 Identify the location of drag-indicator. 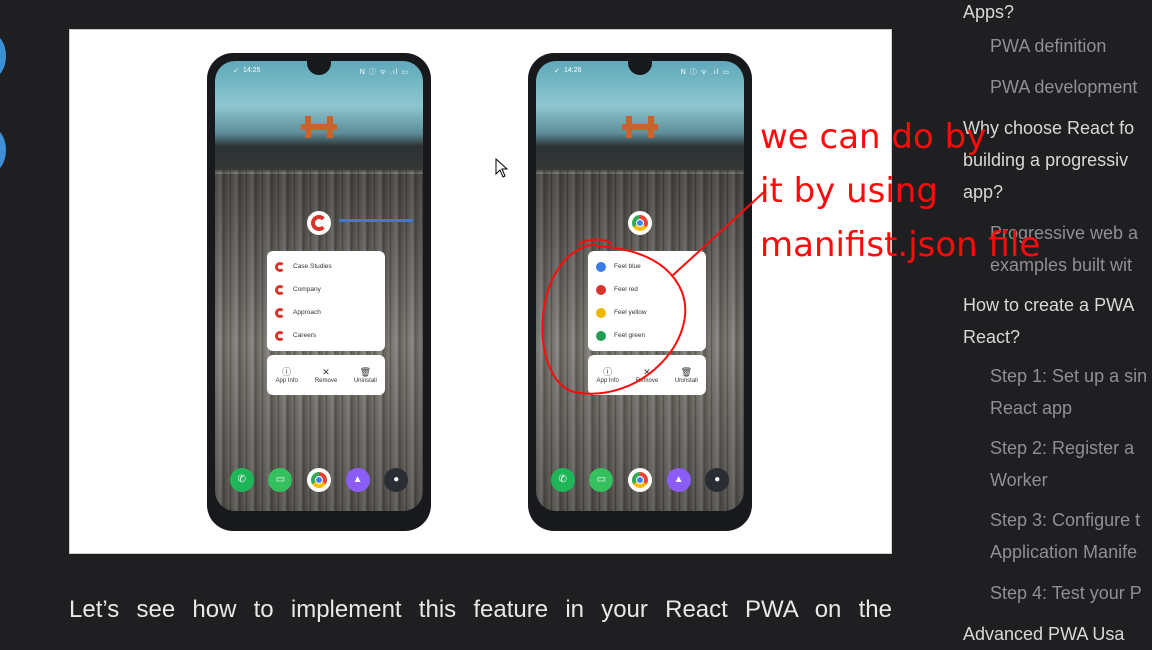
(376, 220).